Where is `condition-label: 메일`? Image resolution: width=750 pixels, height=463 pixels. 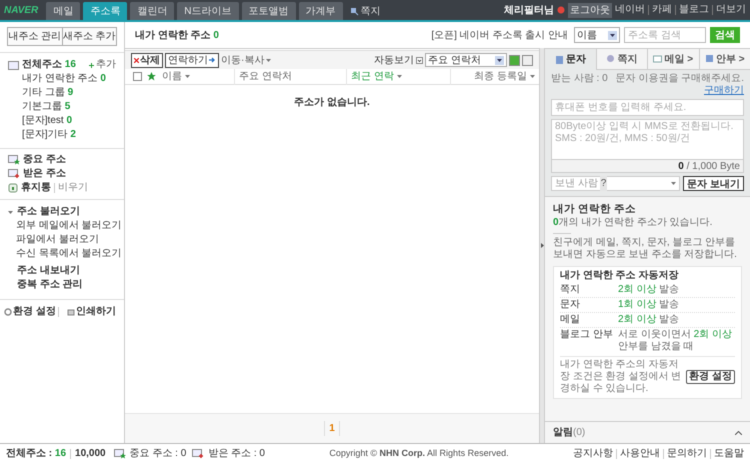 condition-label: 메일 is located at coordinates (570, 320).